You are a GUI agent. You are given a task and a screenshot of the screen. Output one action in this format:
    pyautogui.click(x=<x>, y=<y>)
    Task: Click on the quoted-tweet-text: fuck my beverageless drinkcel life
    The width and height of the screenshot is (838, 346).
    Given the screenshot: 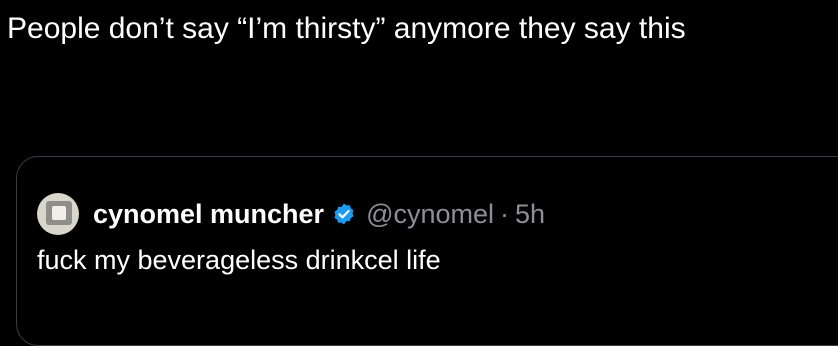 What is the action you would take?
    pyautogui.click(x=239, y=260)
    